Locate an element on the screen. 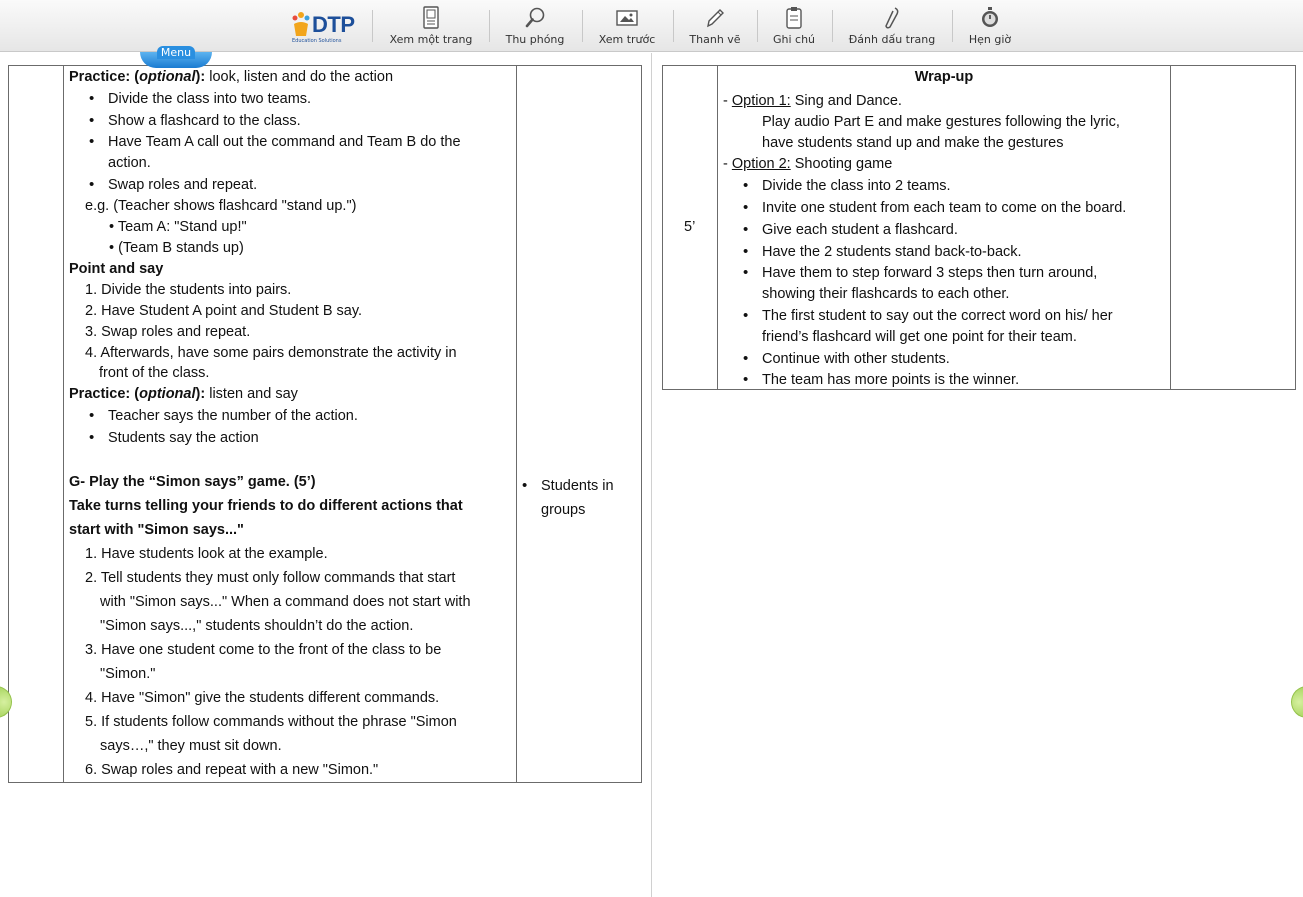 The image size is (1303, 897). list-item: 3. Swap roles and repeat. is located at coordinates (168, 332).